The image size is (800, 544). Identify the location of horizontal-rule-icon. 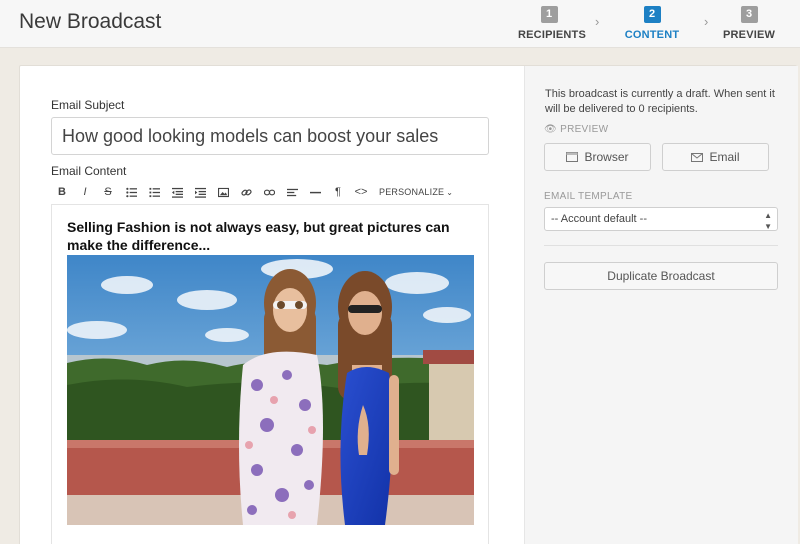
(315, 192).